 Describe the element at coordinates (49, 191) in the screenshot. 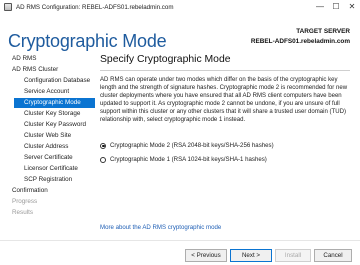

I see `nav-item-confirmation: Confirmation` at that location.